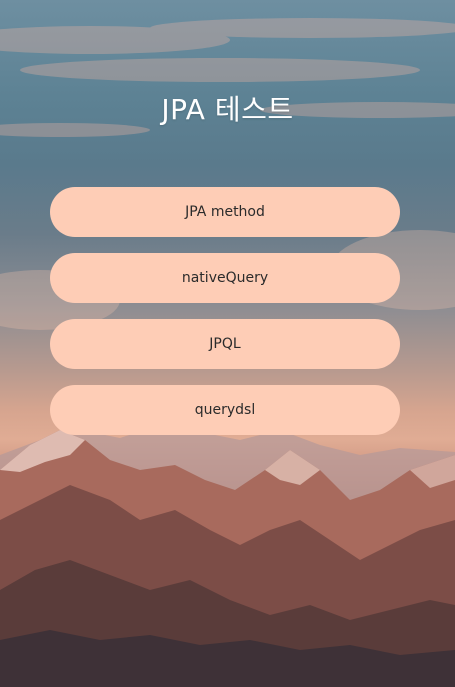  What do you see at coordinates (225, 212) in the screenshot?
I see `jpa-method-button: JPA method` at bounding box center [225, 212].